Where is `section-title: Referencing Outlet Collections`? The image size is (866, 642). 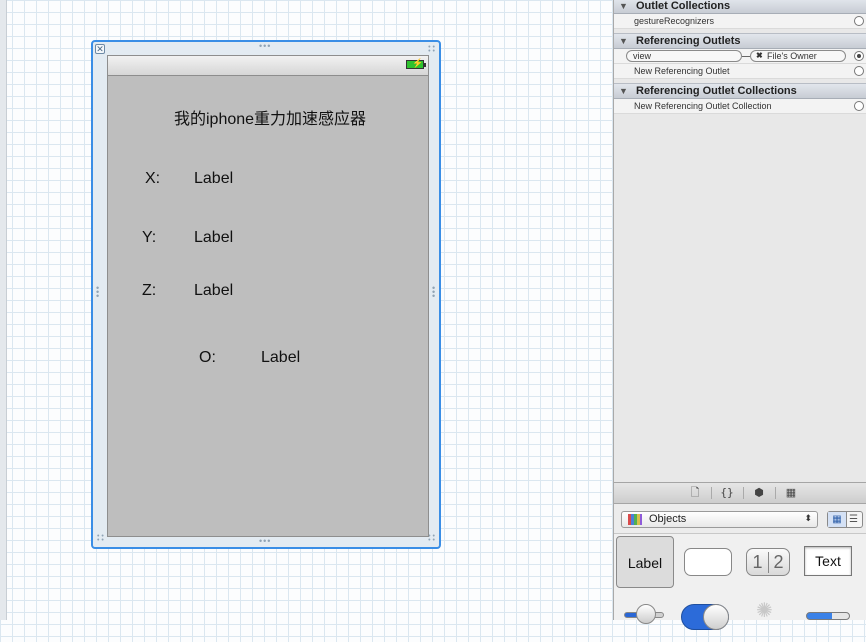
section-title: Referencing Outlet Collections is located at coordinates (716, 91).